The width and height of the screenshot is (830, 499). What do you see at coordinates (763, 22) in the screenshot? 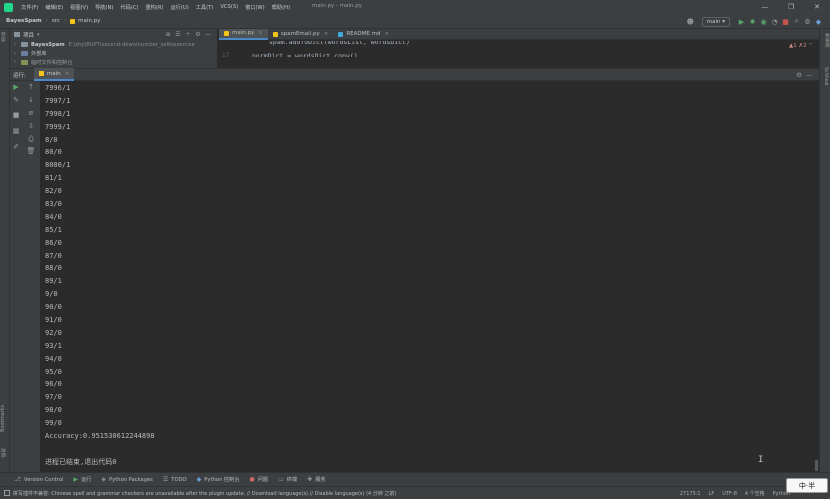
I see `coverage-icon: ◉` at bounding box center [763, 22].